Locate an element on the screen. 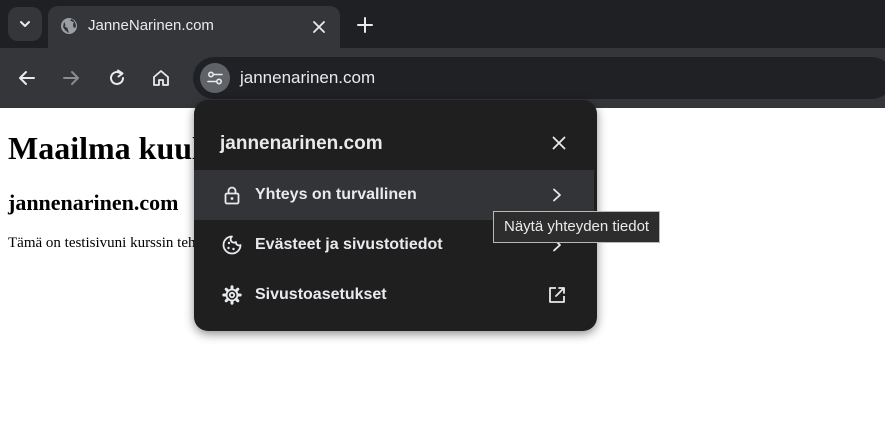 The height and width of the screenshot is (425, 885). tab-search-button is located at coordinates (25, 24).